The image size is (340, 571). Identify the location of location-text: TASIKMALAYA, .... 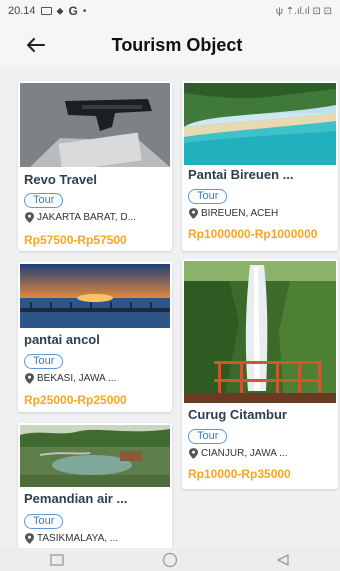
(78, 538).